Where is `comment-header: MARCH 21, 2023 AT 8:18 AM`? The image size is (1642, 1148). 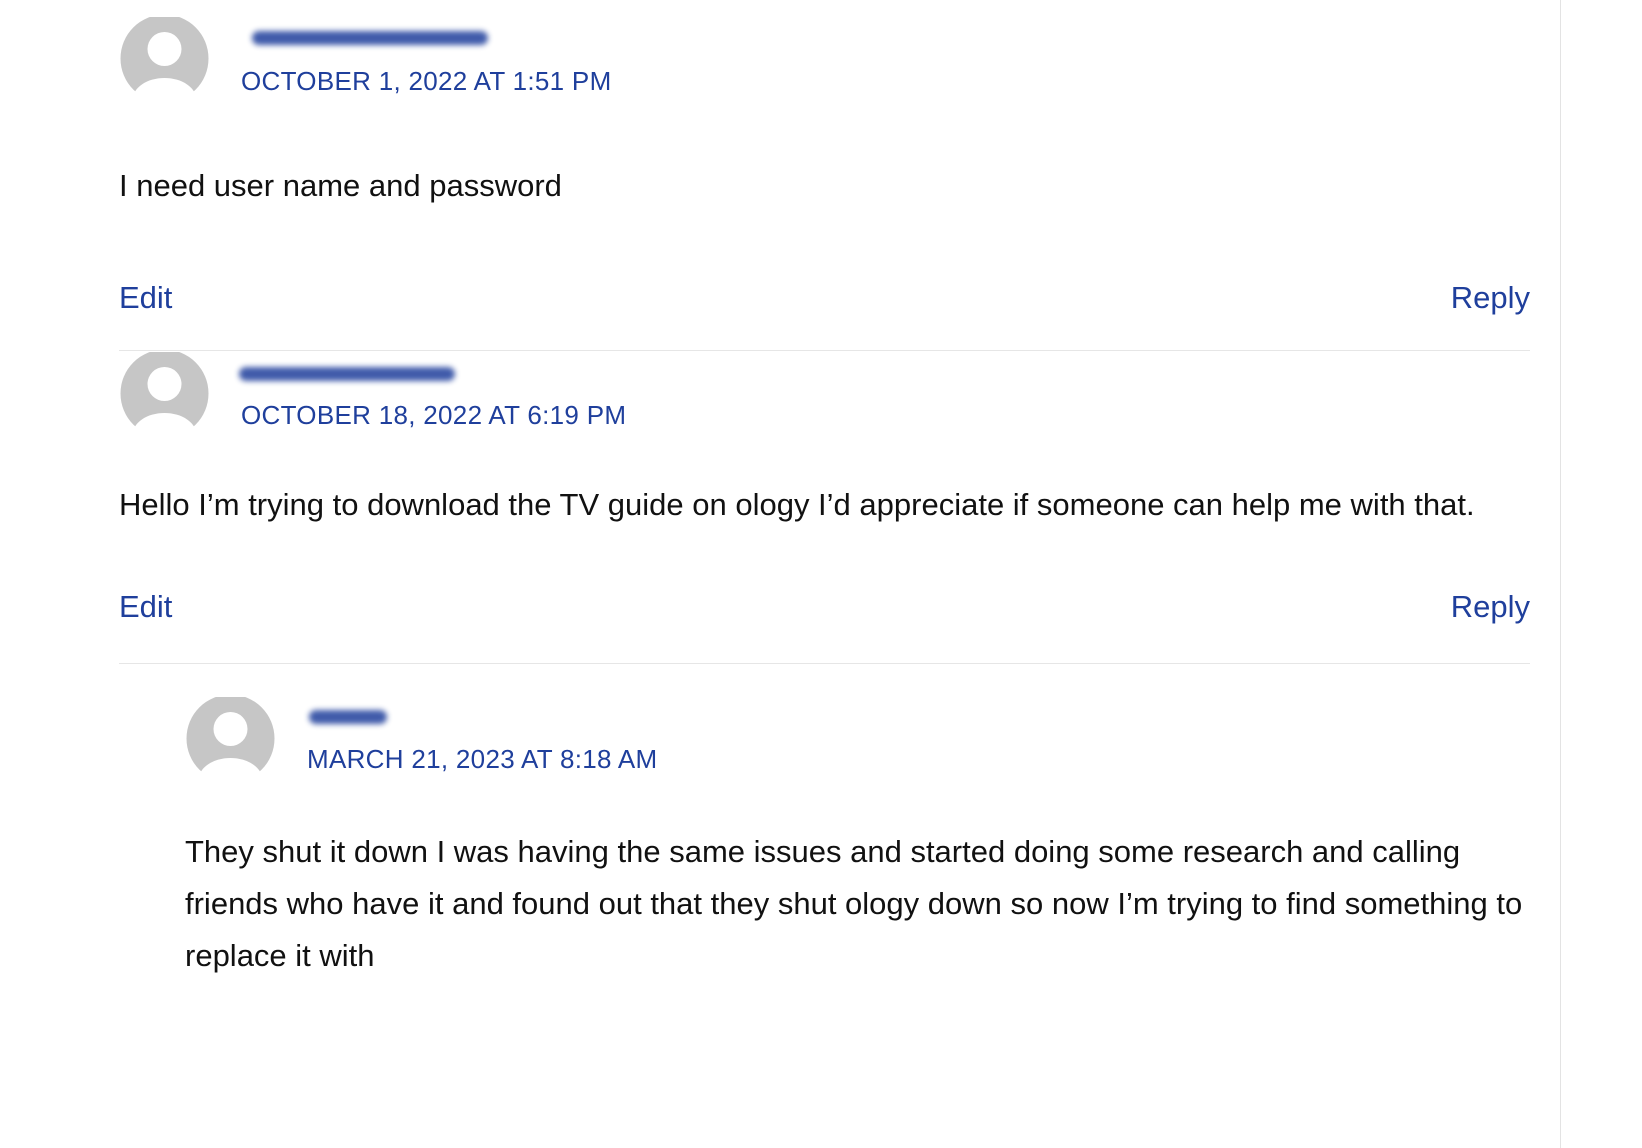 comment-header: MARCH 21, 2023 AT 8:18 AM is located at coordinates (857, 735).